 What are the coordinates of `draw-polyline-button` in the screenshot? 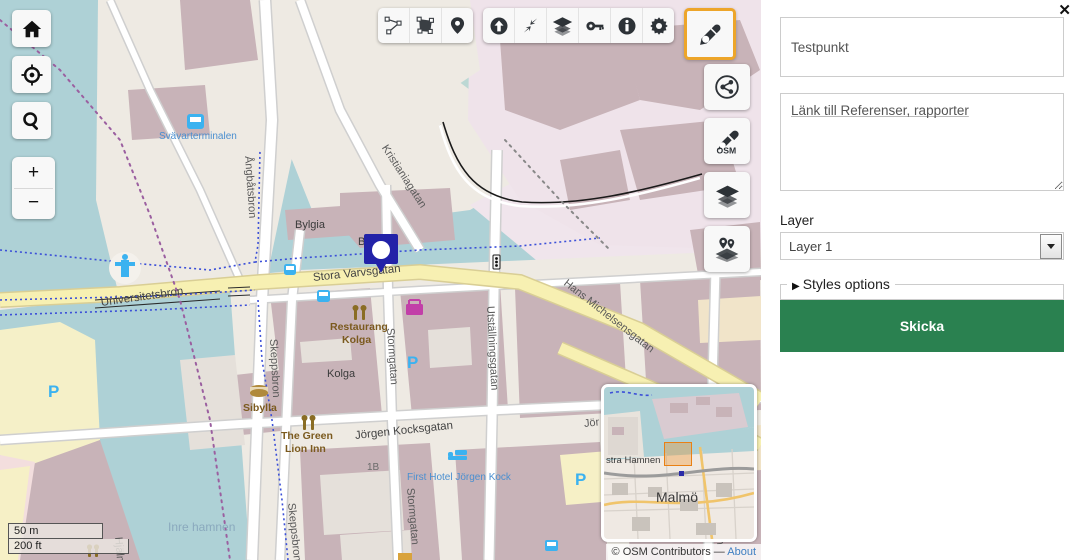 It's located at (394, 25).